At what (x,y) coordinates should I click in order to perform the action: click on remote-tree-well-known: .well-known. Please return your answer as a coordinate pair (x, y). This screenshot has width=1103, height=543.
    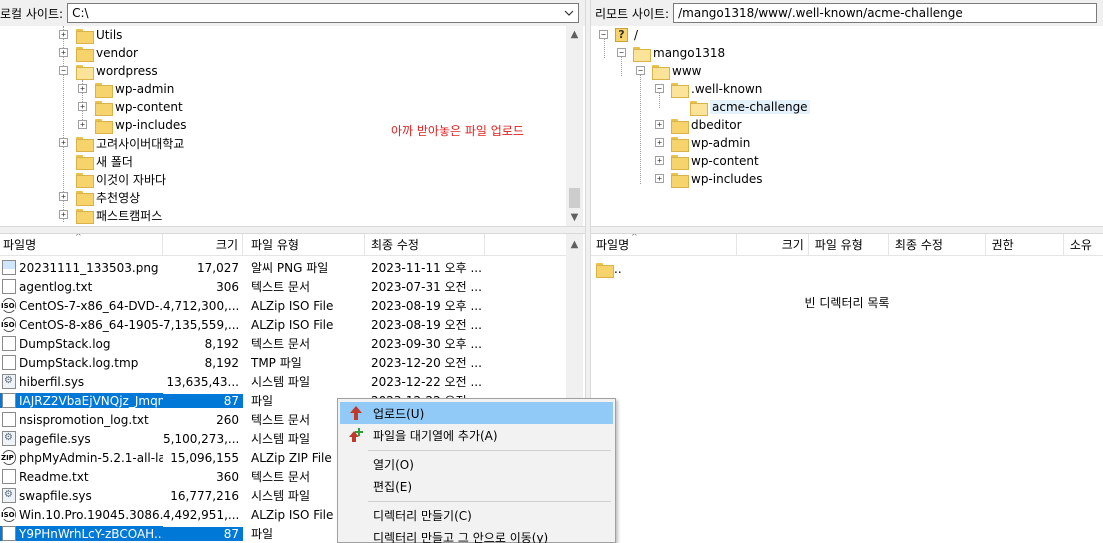
    Looking at the image, I should click on (716, 89).